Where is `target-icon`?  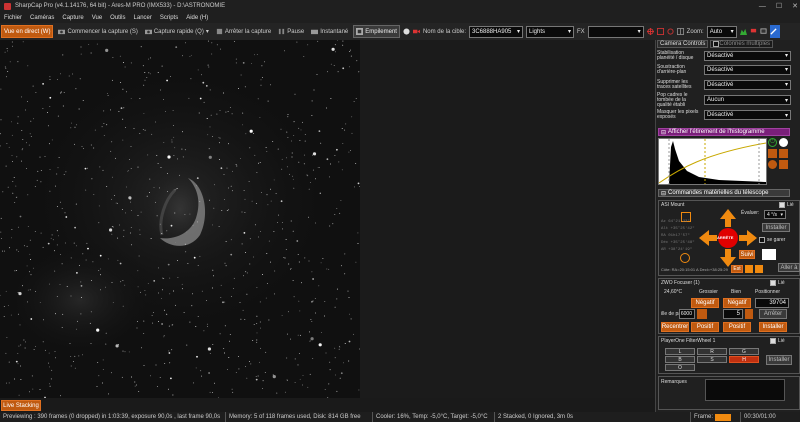 target-icon is located at coordinates (685, 258).